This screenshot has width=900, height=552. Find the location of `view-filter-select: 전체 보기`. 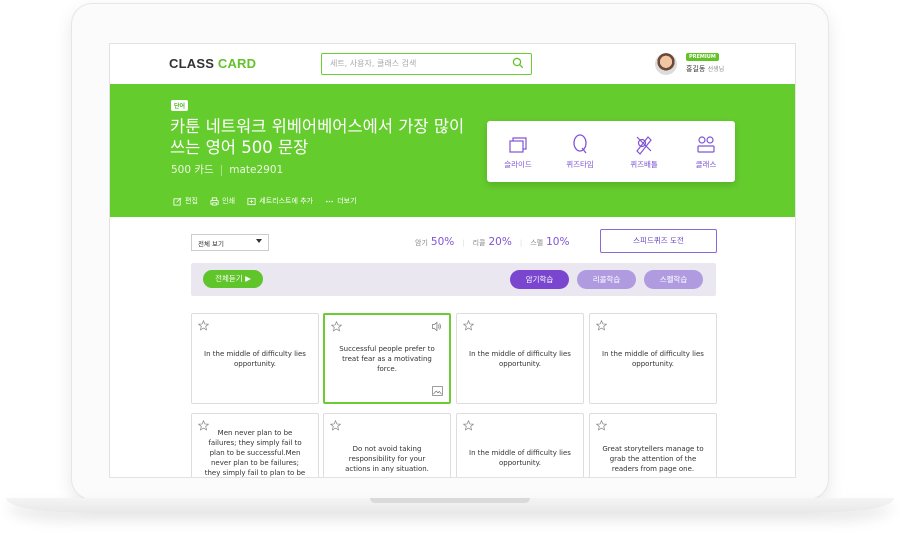

view-filter-select: 전체 보기 is located at coordinates (230, 242).